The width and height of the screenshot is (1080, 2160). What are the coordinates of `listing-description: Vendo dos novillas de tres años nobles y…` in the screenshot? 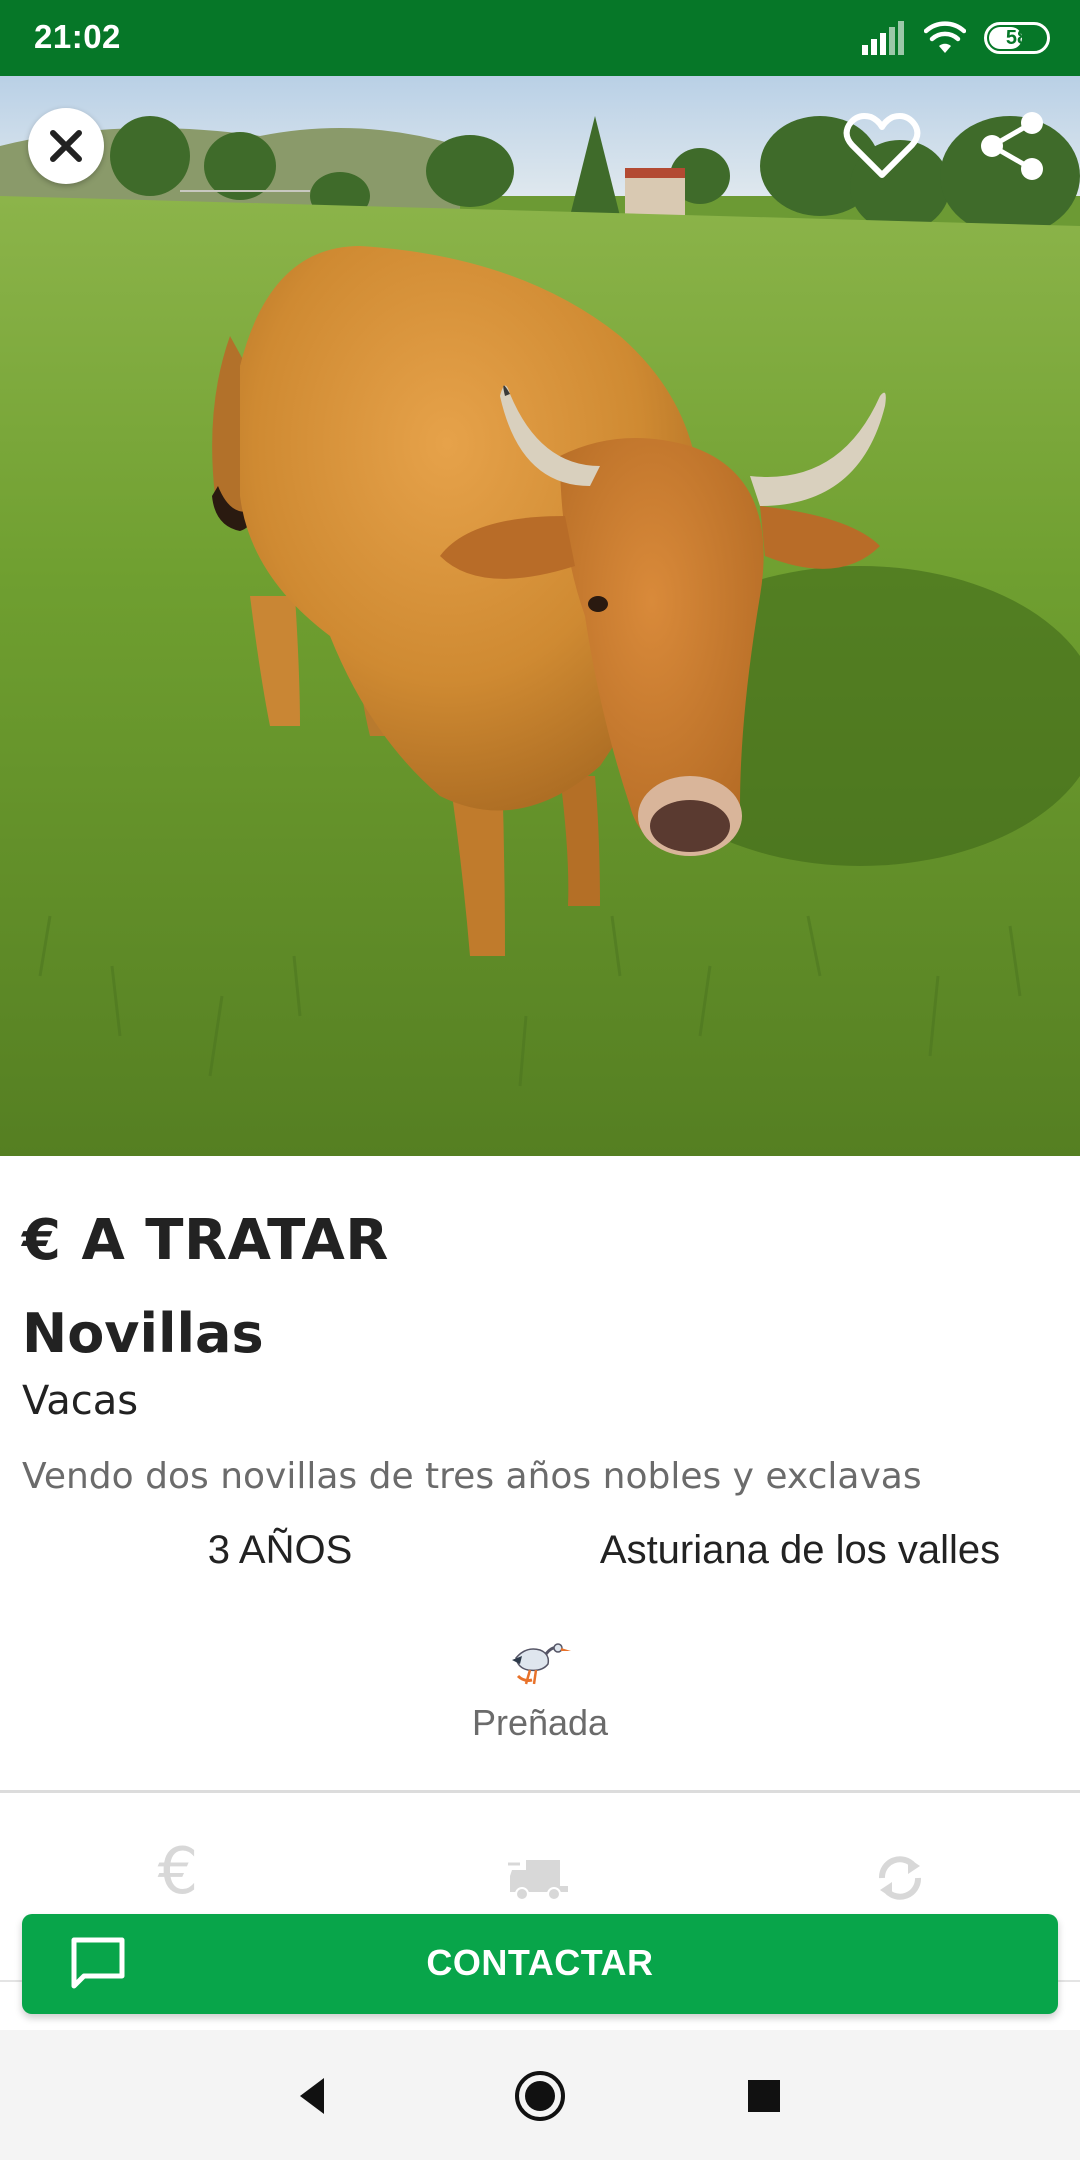 It's located at (472, 1476).